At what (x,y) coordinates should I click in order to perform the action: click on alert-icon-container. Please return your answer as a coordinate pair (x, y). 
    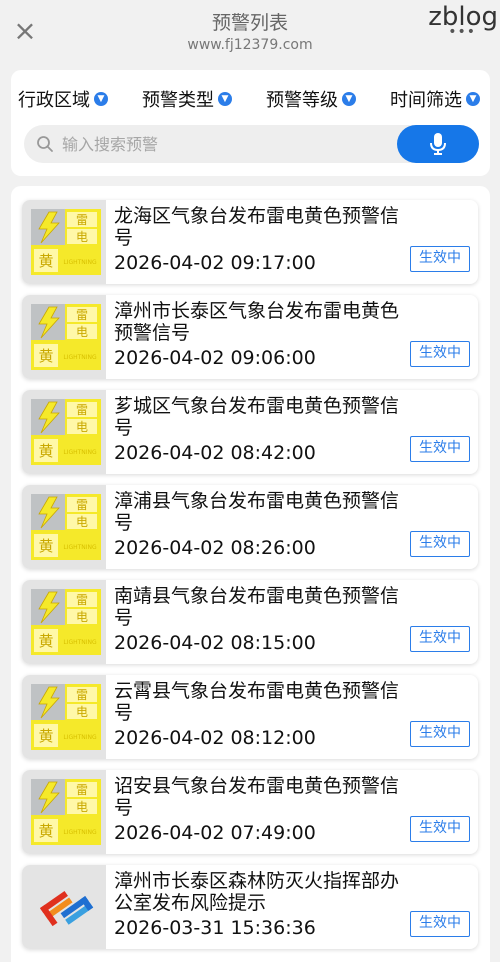
    Looking at the image, I should click on (66, 907).